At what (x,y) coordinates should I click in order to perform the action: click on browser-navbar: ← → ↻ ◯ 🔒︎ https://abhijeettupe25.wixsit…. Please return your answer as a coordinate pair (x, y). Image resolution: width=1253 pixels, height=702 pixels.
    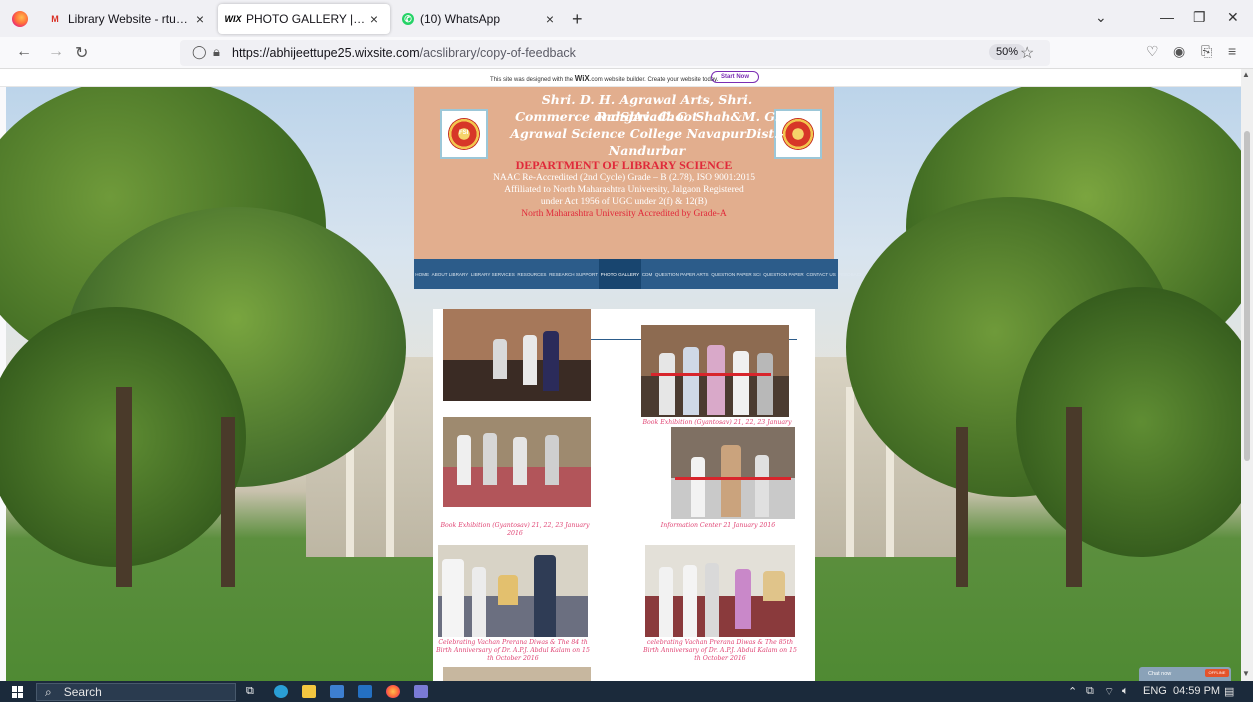
    Looking at the image, I should click on (626, 53).